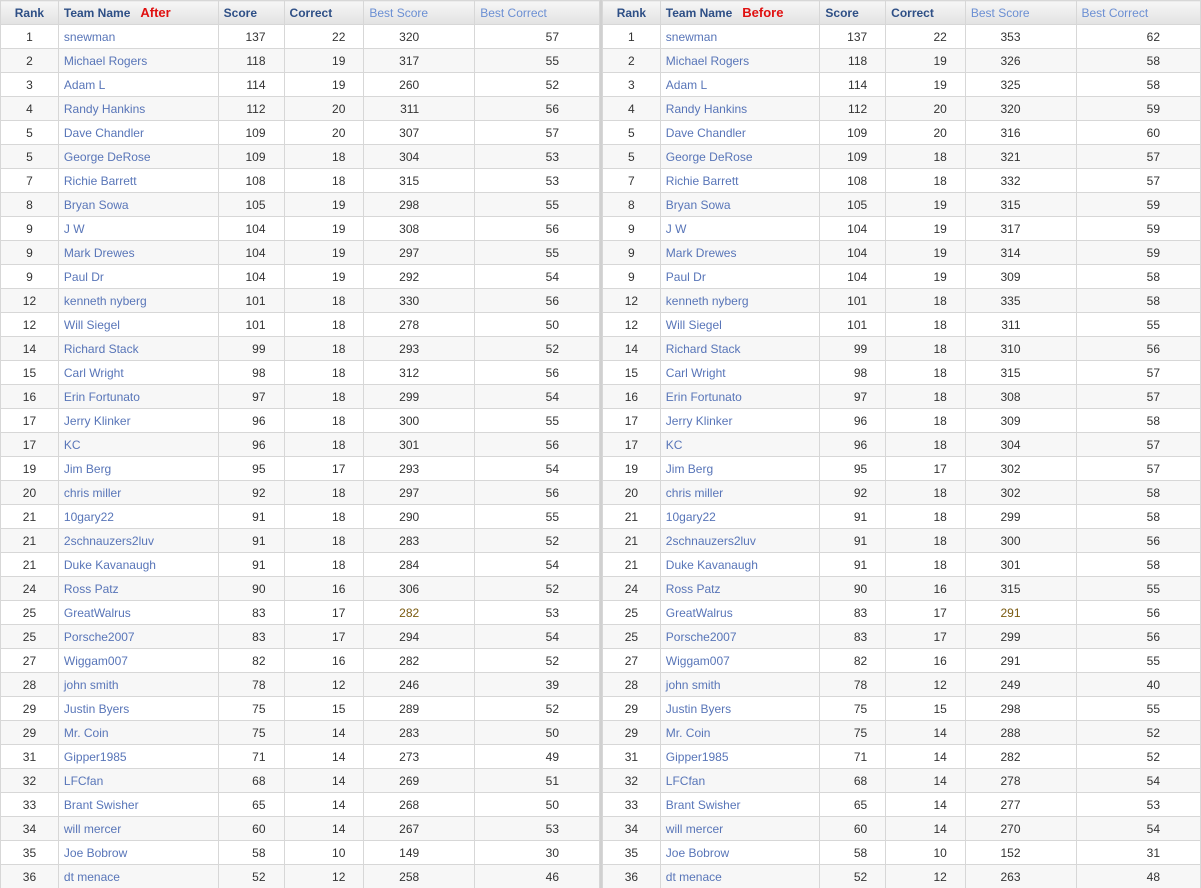  Describe the element at coordinates (419, 756) in the screenshot. I see `best-score-cell: 273` at that location.